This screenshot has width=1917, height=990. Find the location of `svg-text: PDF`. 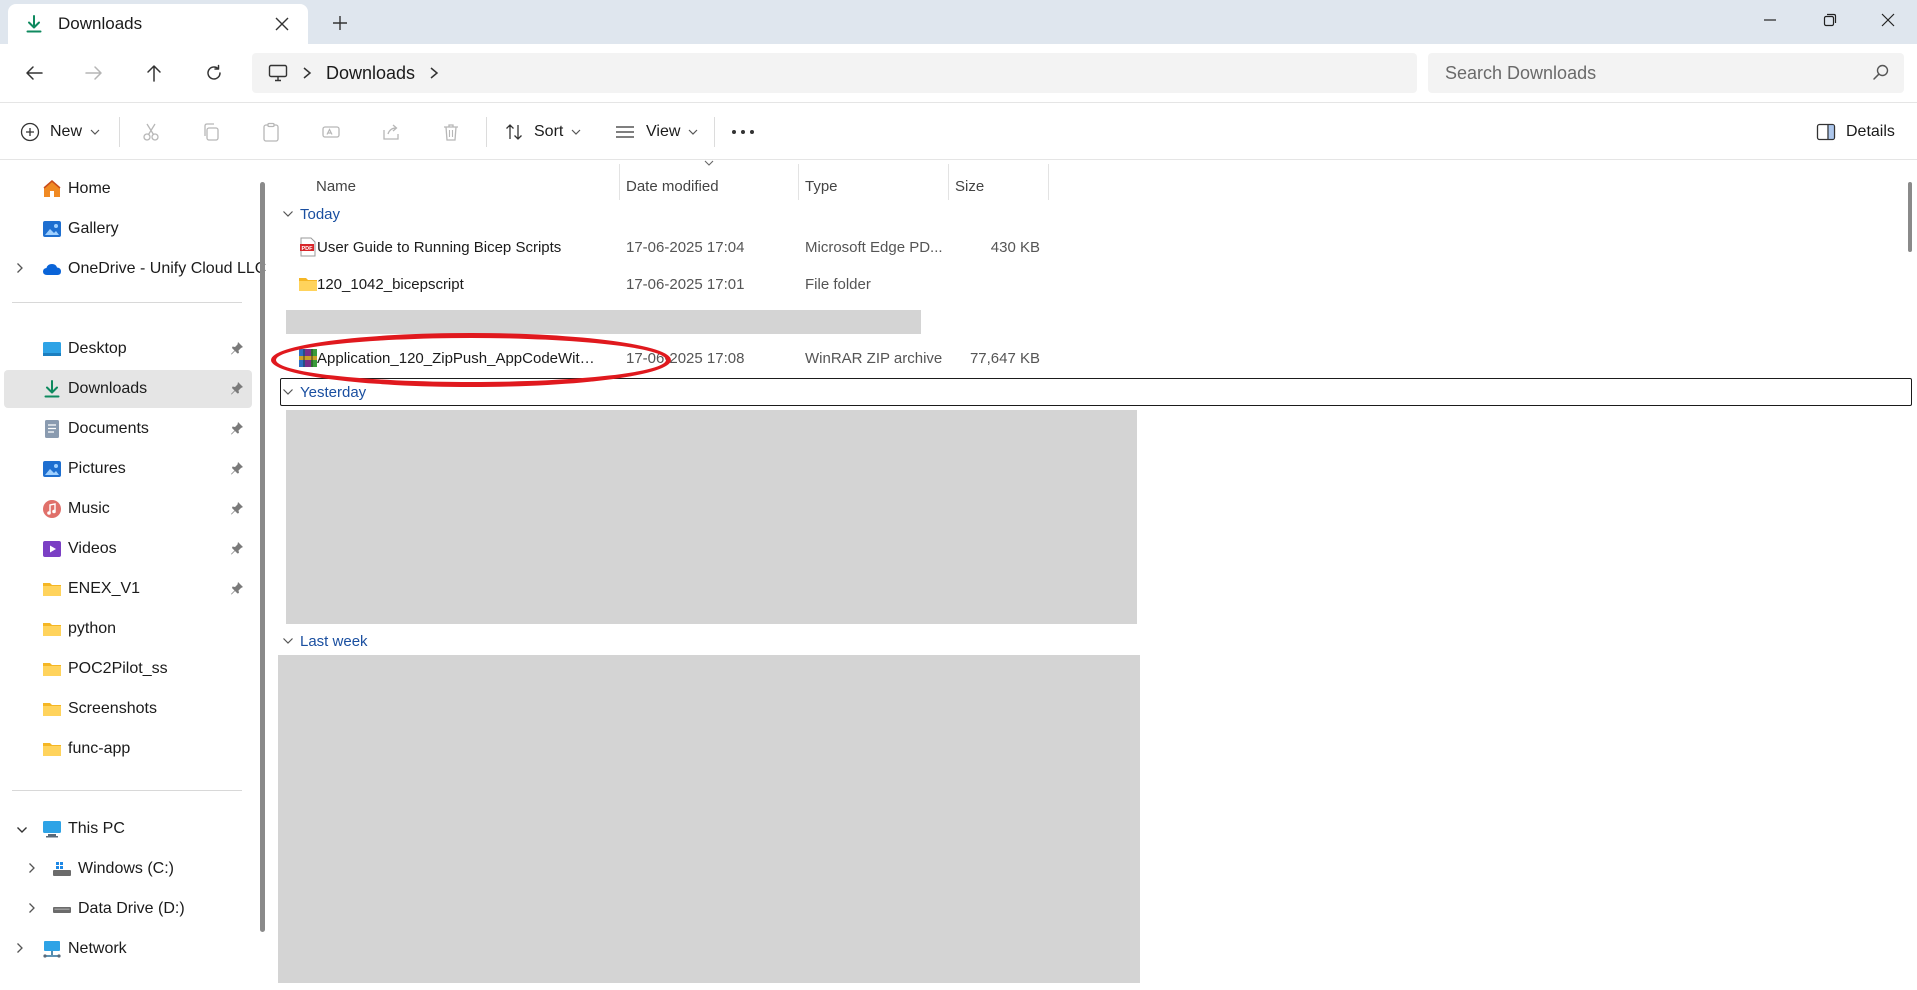

svg-text: PDF is located at coordinates (308, 249).